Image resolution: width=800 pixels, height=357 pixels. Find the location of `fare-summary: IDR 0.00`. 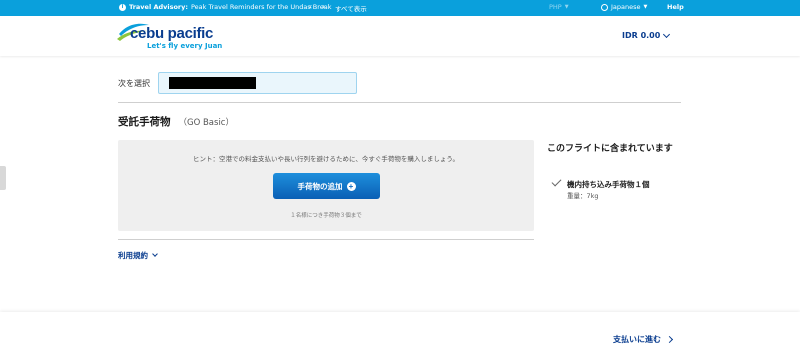

fare-summary: IDR 0.00 is located at coordinates (646, 35).